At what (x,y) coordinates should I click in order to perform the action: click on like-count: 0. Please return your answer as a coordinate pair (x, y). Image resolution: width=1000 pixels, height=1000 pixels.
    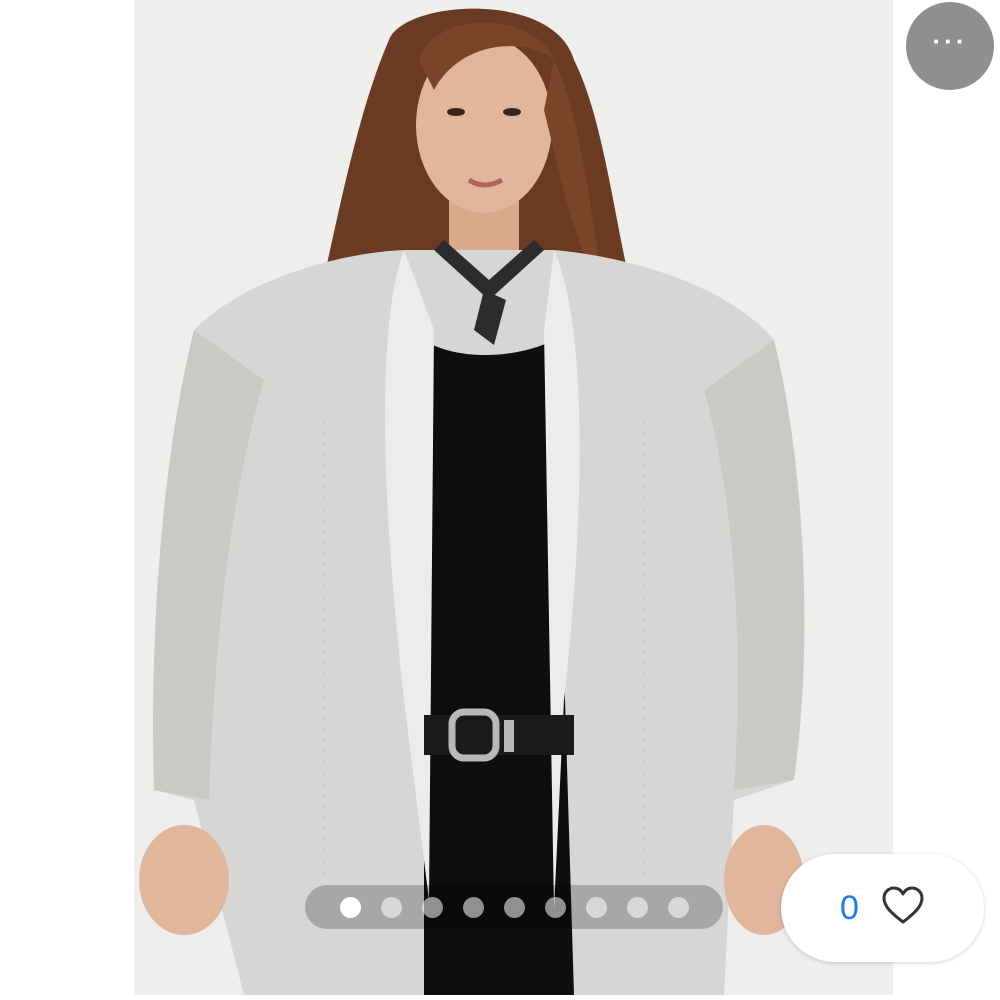
    Looking at the image, I should click on (849, 907).